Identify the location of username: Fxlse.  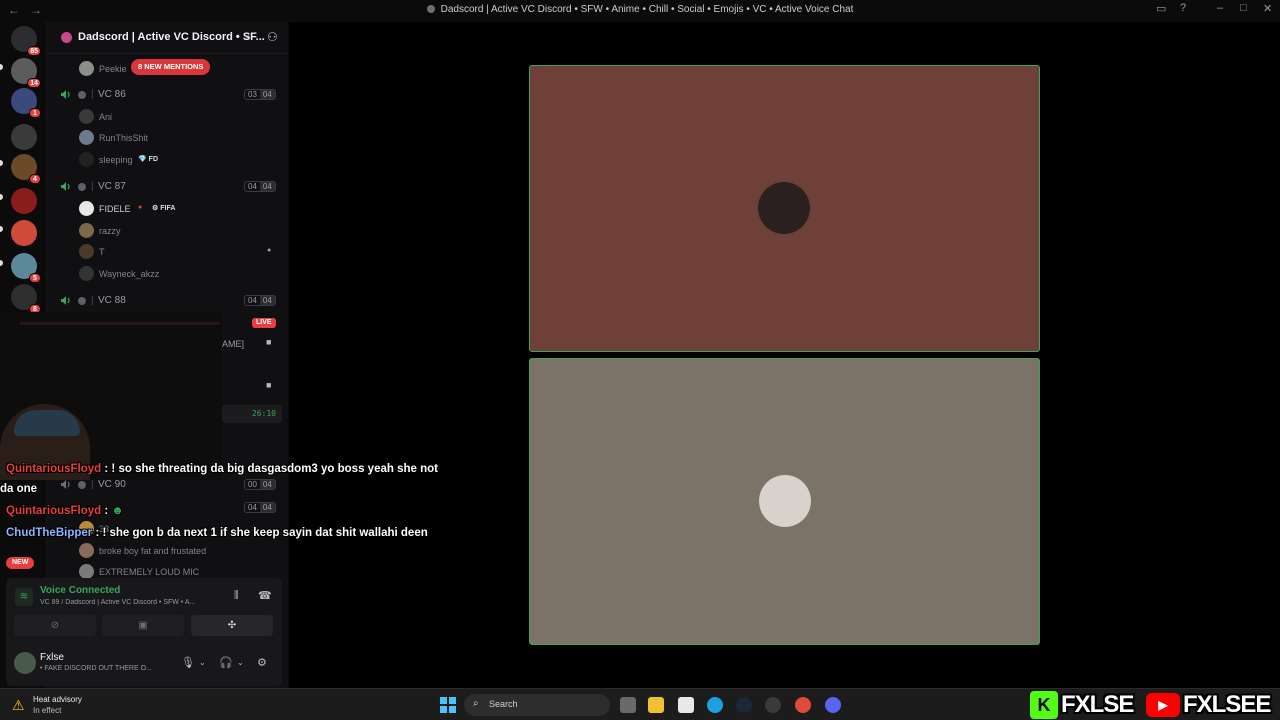
(52, 657).